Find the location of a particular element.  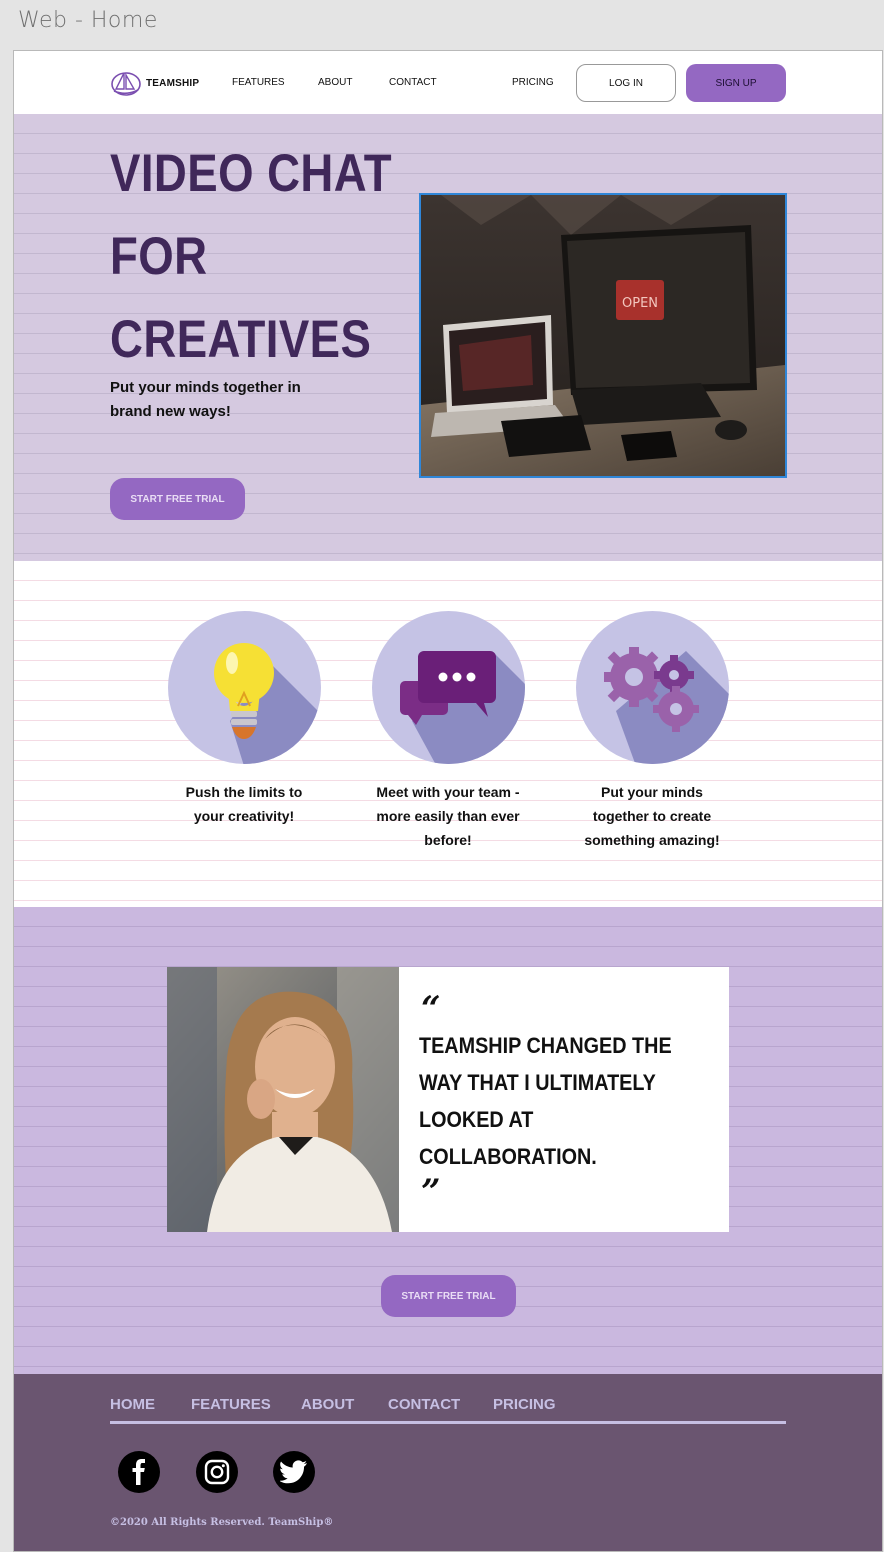

instagram-icon is located at coordinates (217, 1472).